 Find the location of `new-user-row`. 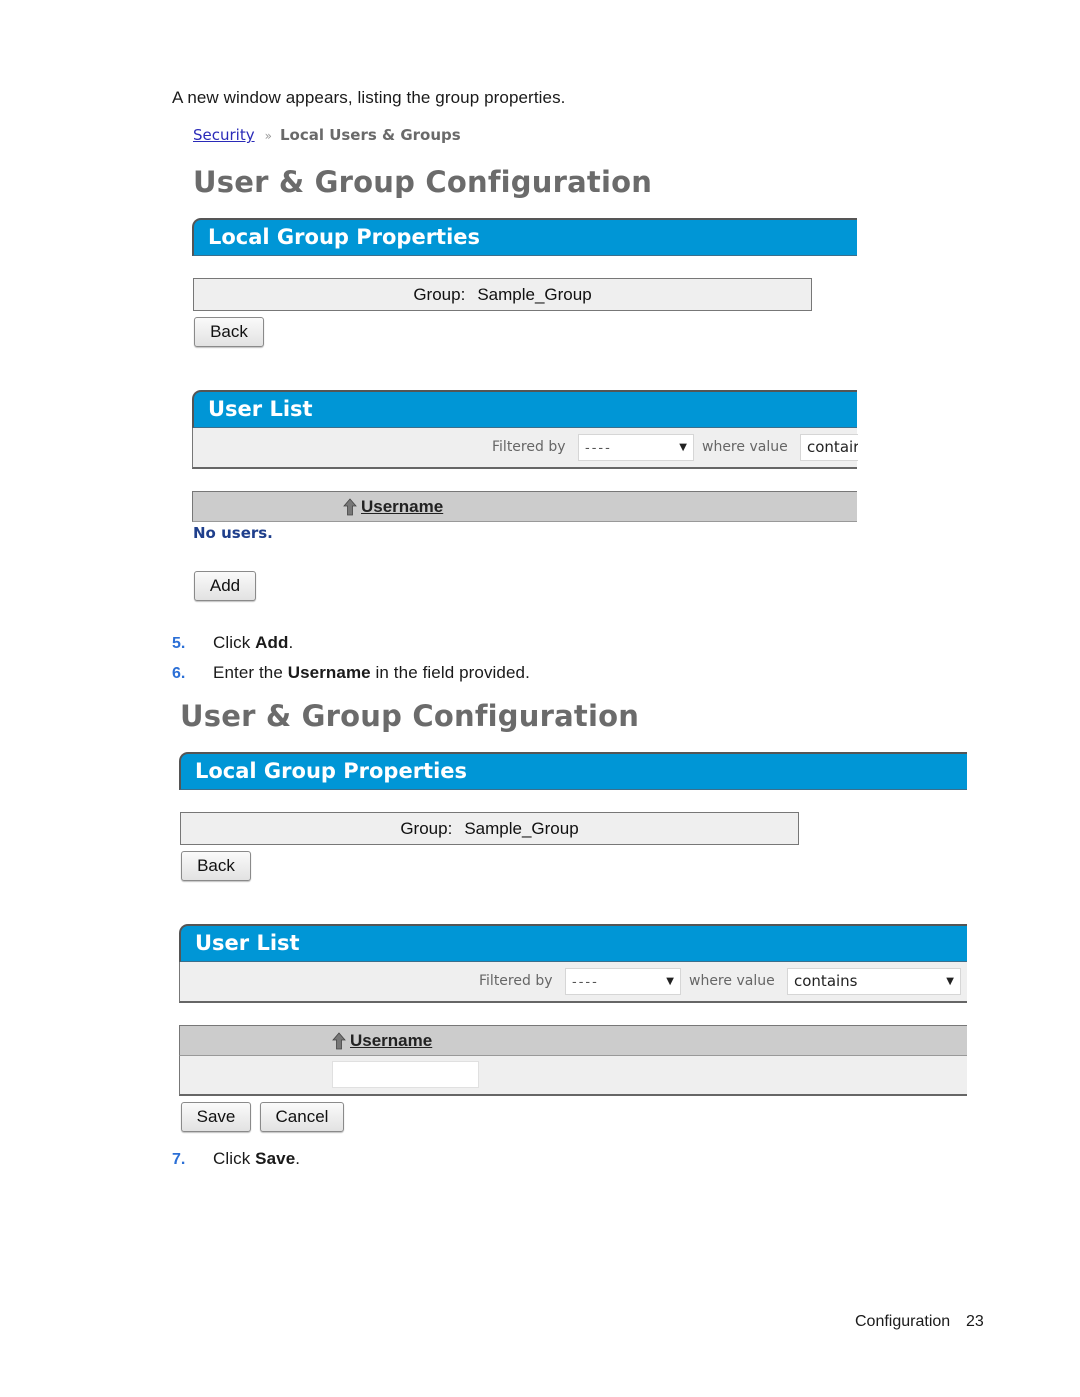

new-user-row is located at coordinates (573, 1076).